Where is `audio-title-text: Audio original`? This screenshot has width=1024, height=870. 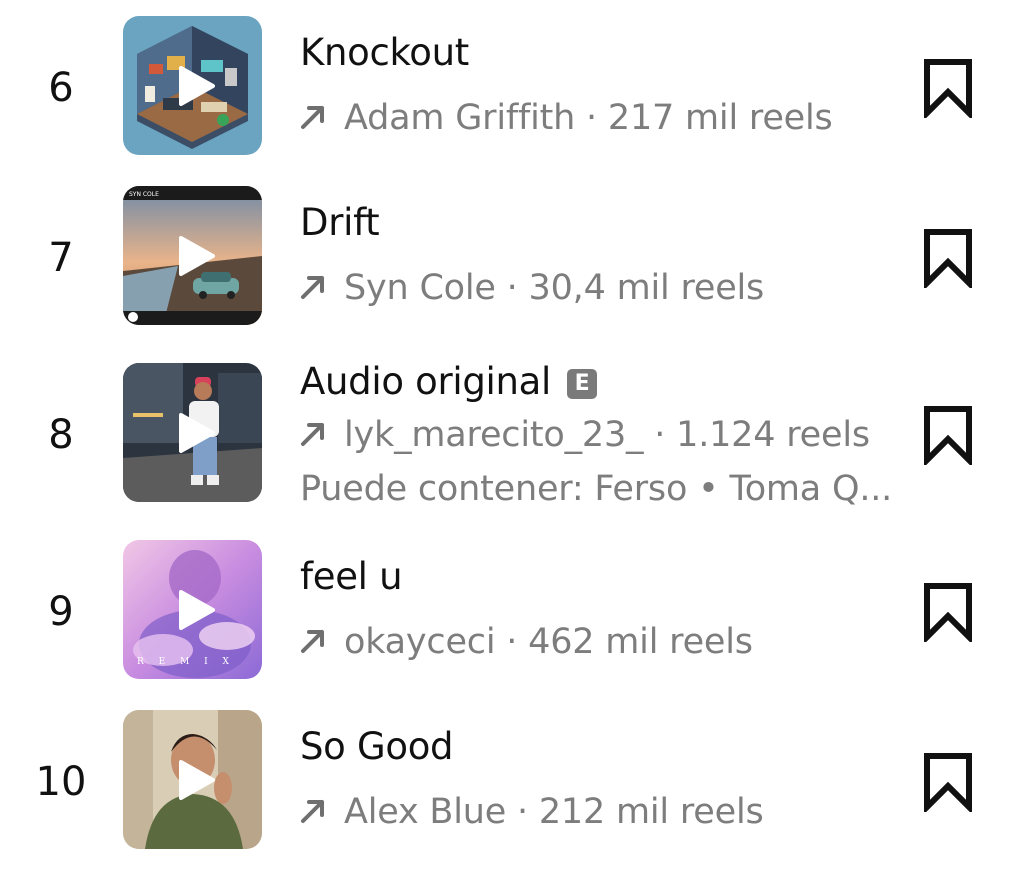 audio-title-text: Audio original is located at coordinates (426, 381).